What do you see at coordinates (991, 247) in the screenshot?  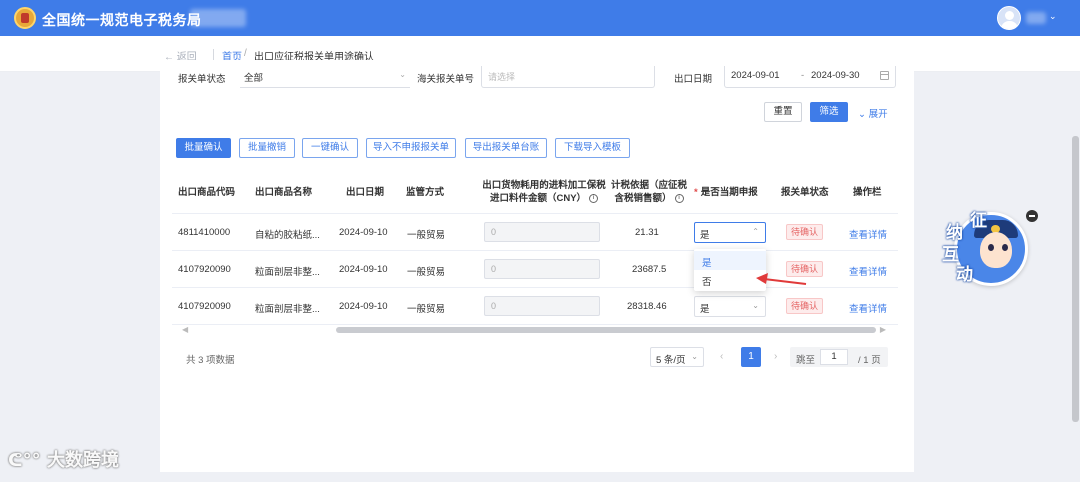 I see `mascot-eye-icon` at bounding box center [991, 247].